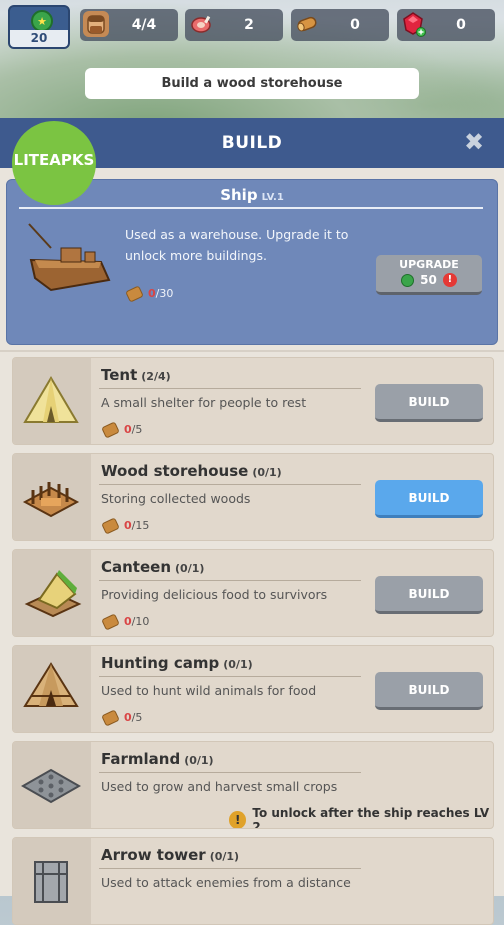  Describe the element at coordinates (371, 817) in the screenshot. I see `unlock-text: To unlock after the ship reaches LV 2` at that location.